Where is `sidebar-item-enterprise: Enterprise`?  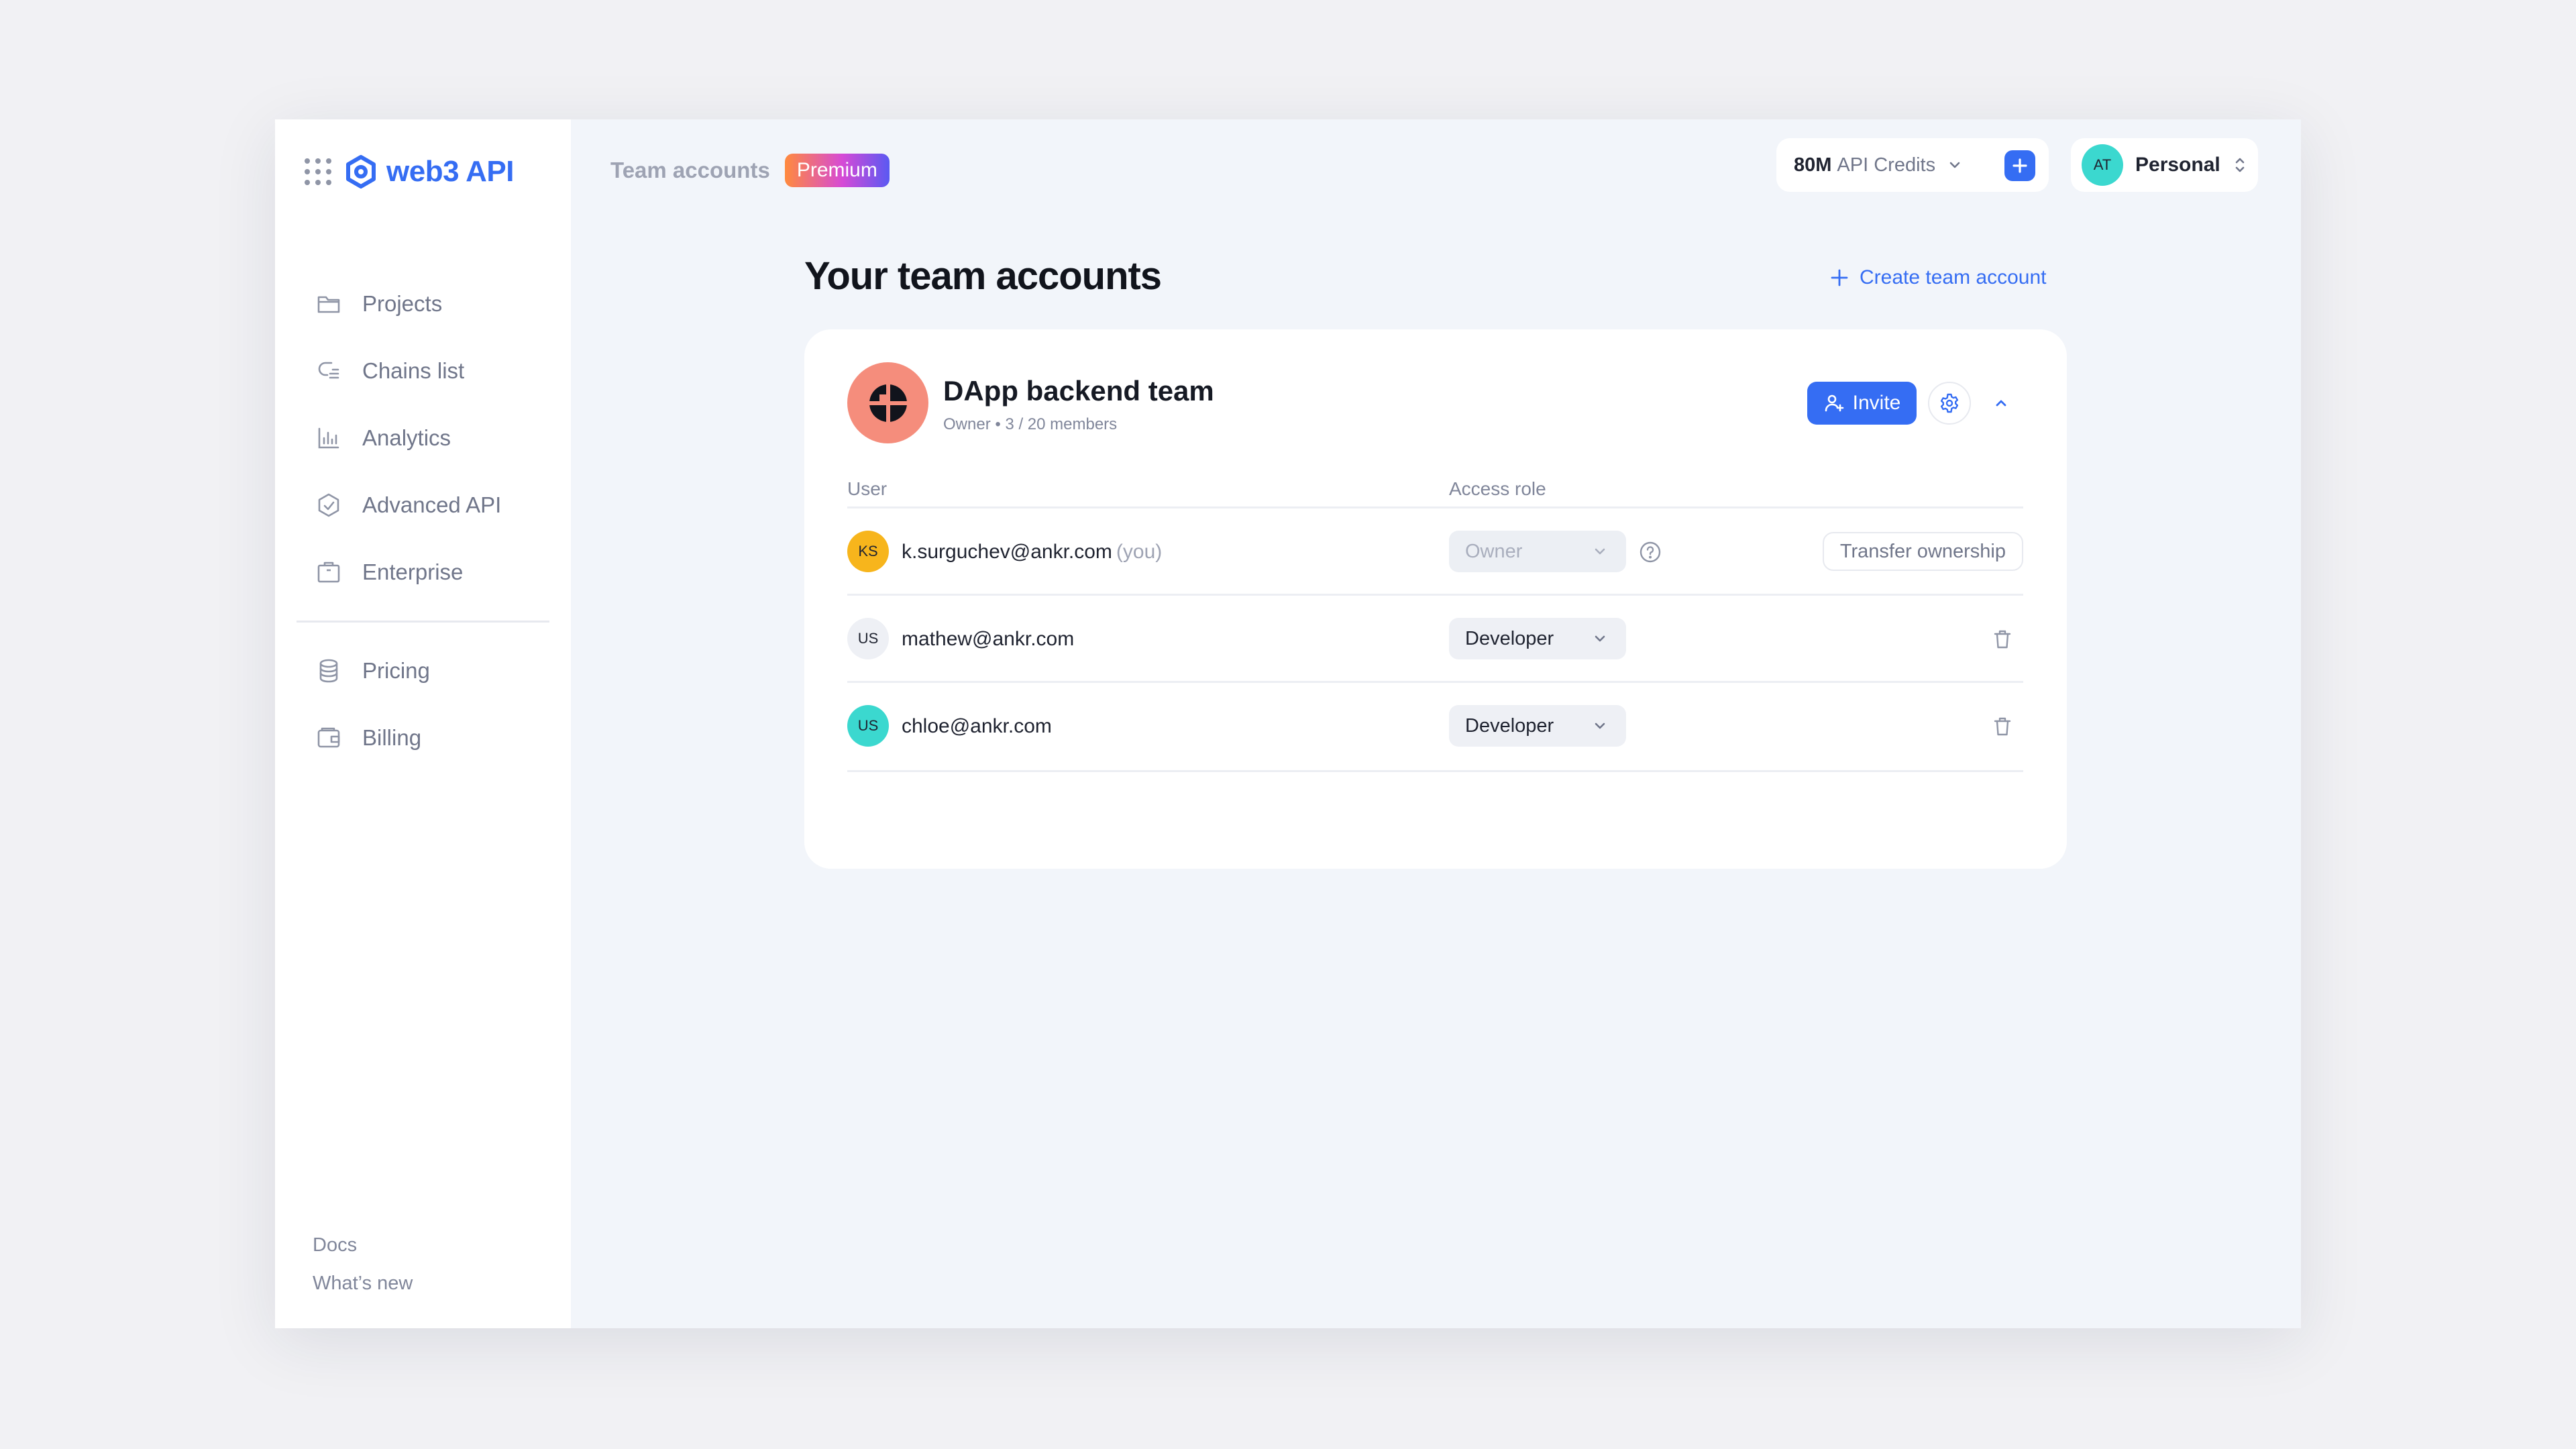 sidebar-item-enterprise: Enterprise is located at coordinates (423, 572).